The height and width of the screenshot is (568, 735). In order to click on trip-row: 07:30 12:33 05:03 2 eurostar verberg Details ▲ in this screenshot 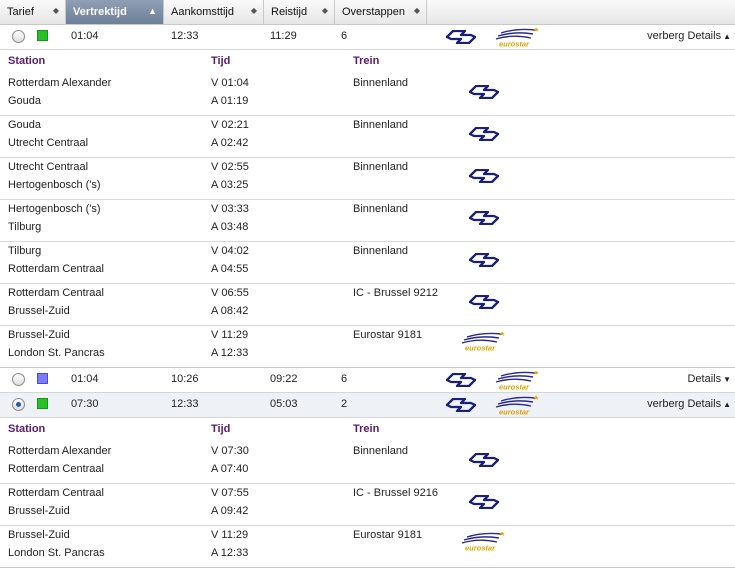, I will do `click(367, 405)`.